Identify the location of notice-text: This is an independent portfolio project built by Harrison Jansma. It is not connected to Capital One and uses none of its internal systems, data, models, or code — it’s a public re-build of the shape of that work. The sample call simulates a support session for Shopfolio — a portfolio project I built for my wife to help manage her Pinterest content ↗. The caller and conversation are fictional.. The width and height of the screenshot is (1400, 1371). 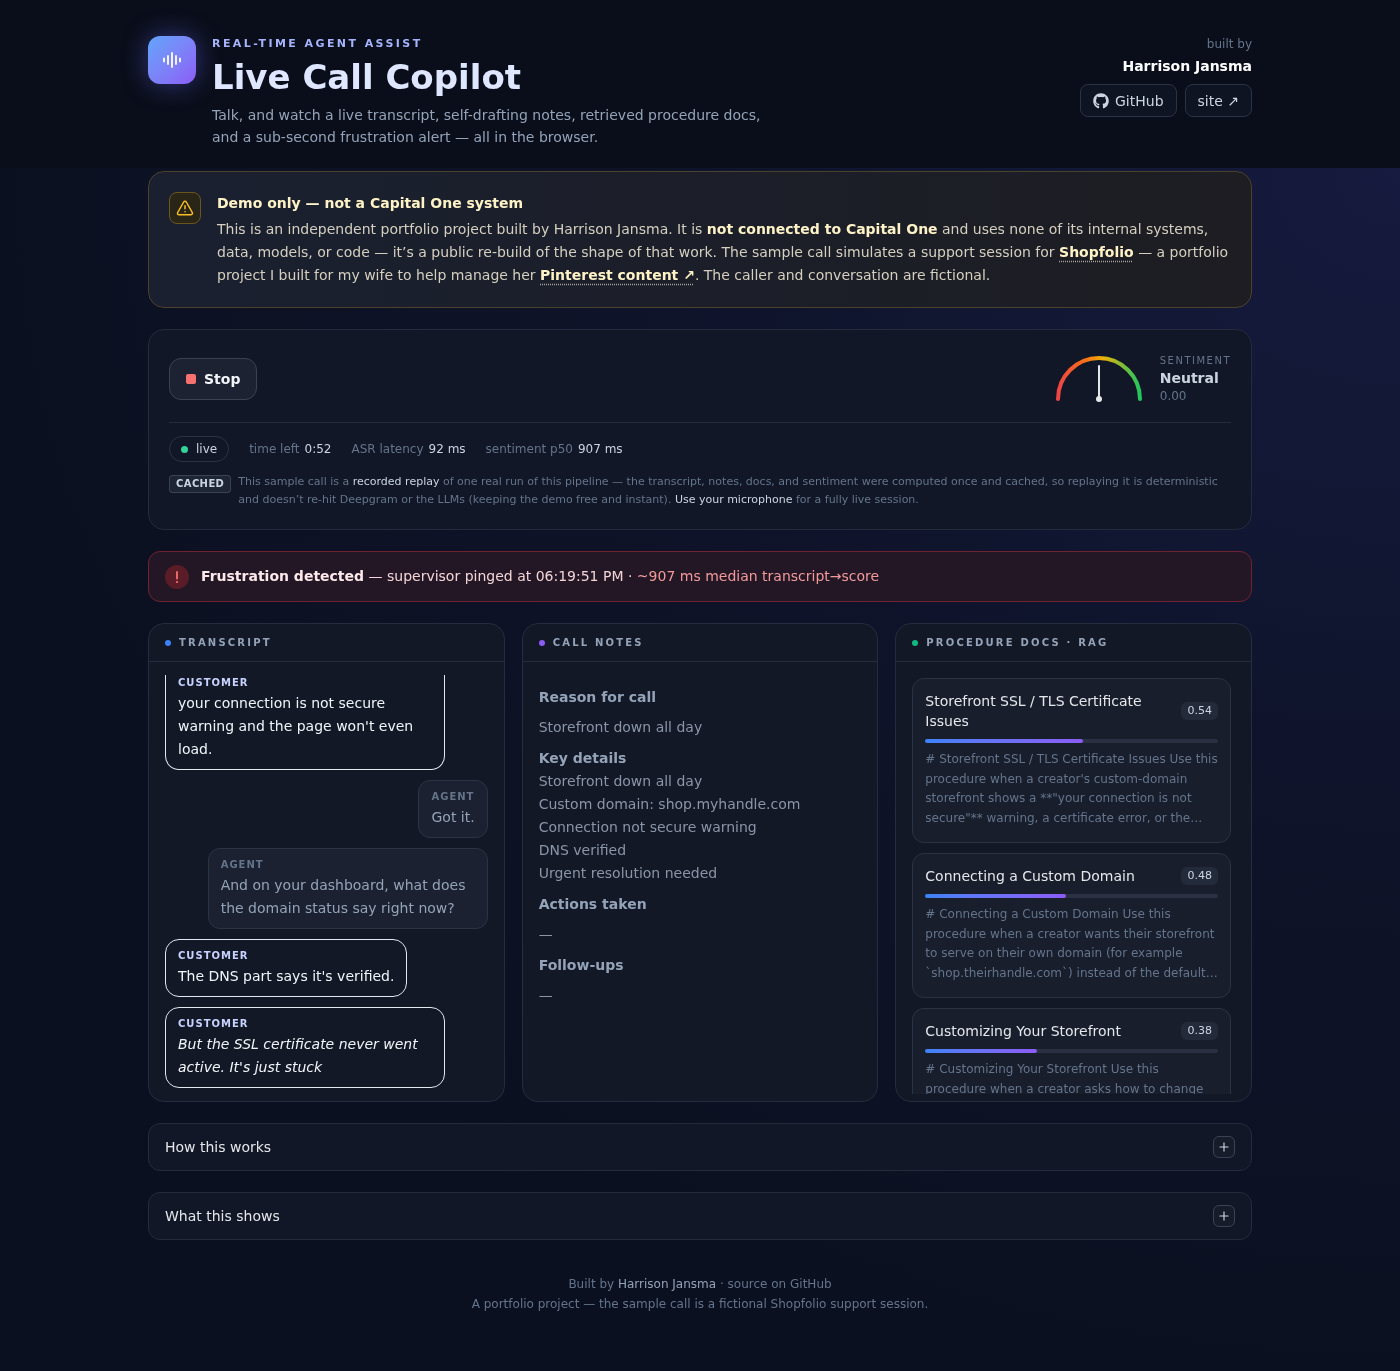
(723, 252).